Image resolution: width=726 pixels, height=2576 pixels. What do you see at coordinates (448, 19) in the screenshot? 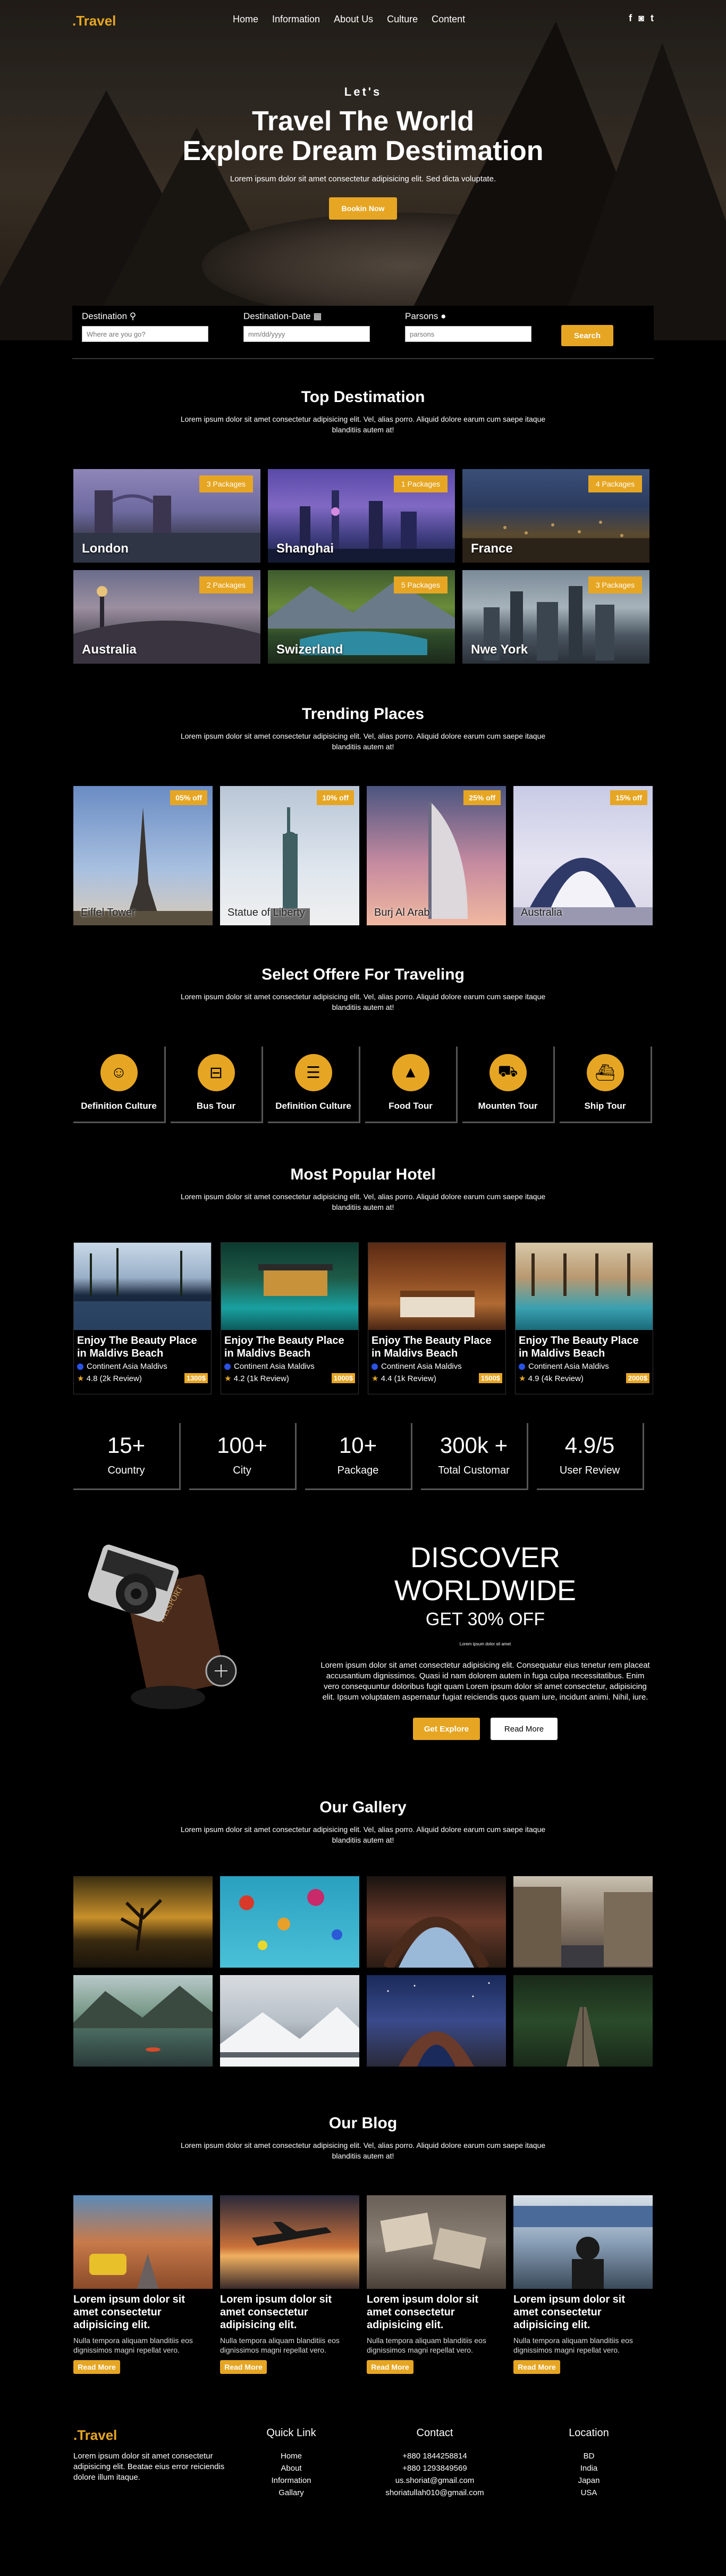
I see `nav-content: Content` at bounding box center [448, 19].